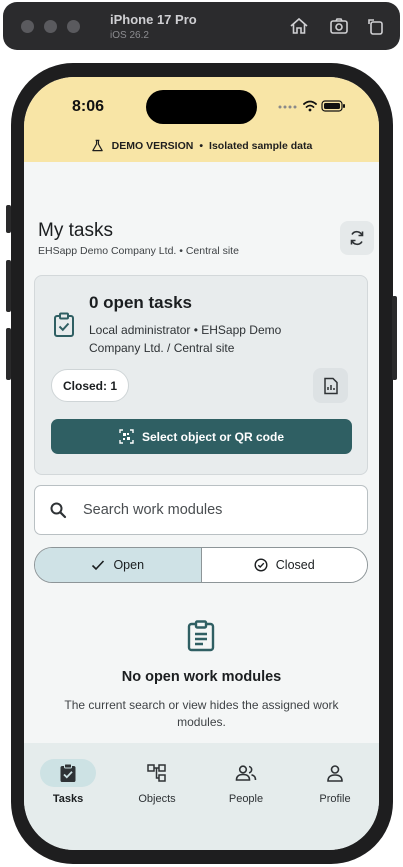 The image size is (403, 867). What do you see at coordinates (213, 436) in the screenshot?
I see `select-object-label: Select object or QR code` at bounding box center [213, 436].